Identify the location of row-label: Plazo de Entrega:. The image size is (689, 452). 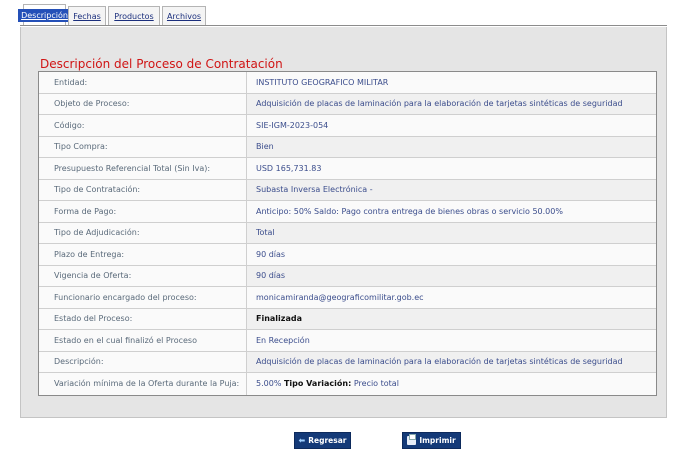
(143, 254).